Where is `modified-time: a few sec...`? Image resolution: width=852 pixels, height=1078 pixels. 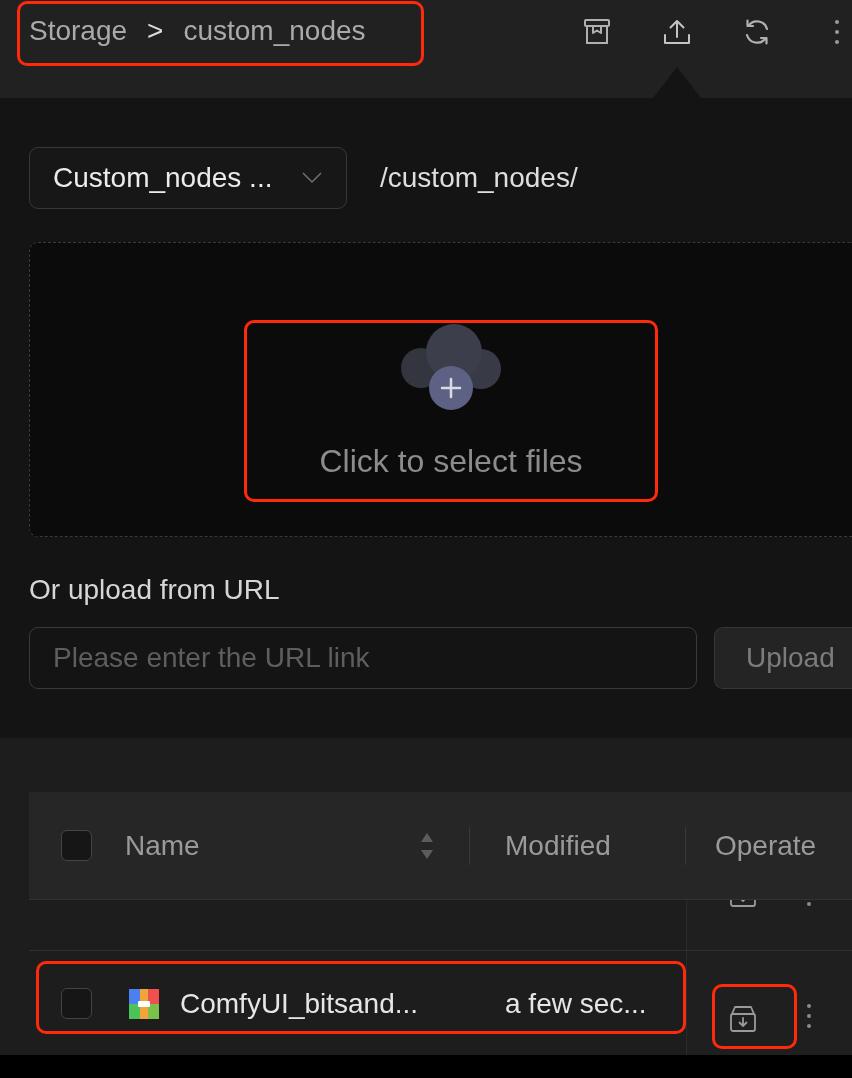 modified-time: a few sec... is located at coordinates (576, 1003).